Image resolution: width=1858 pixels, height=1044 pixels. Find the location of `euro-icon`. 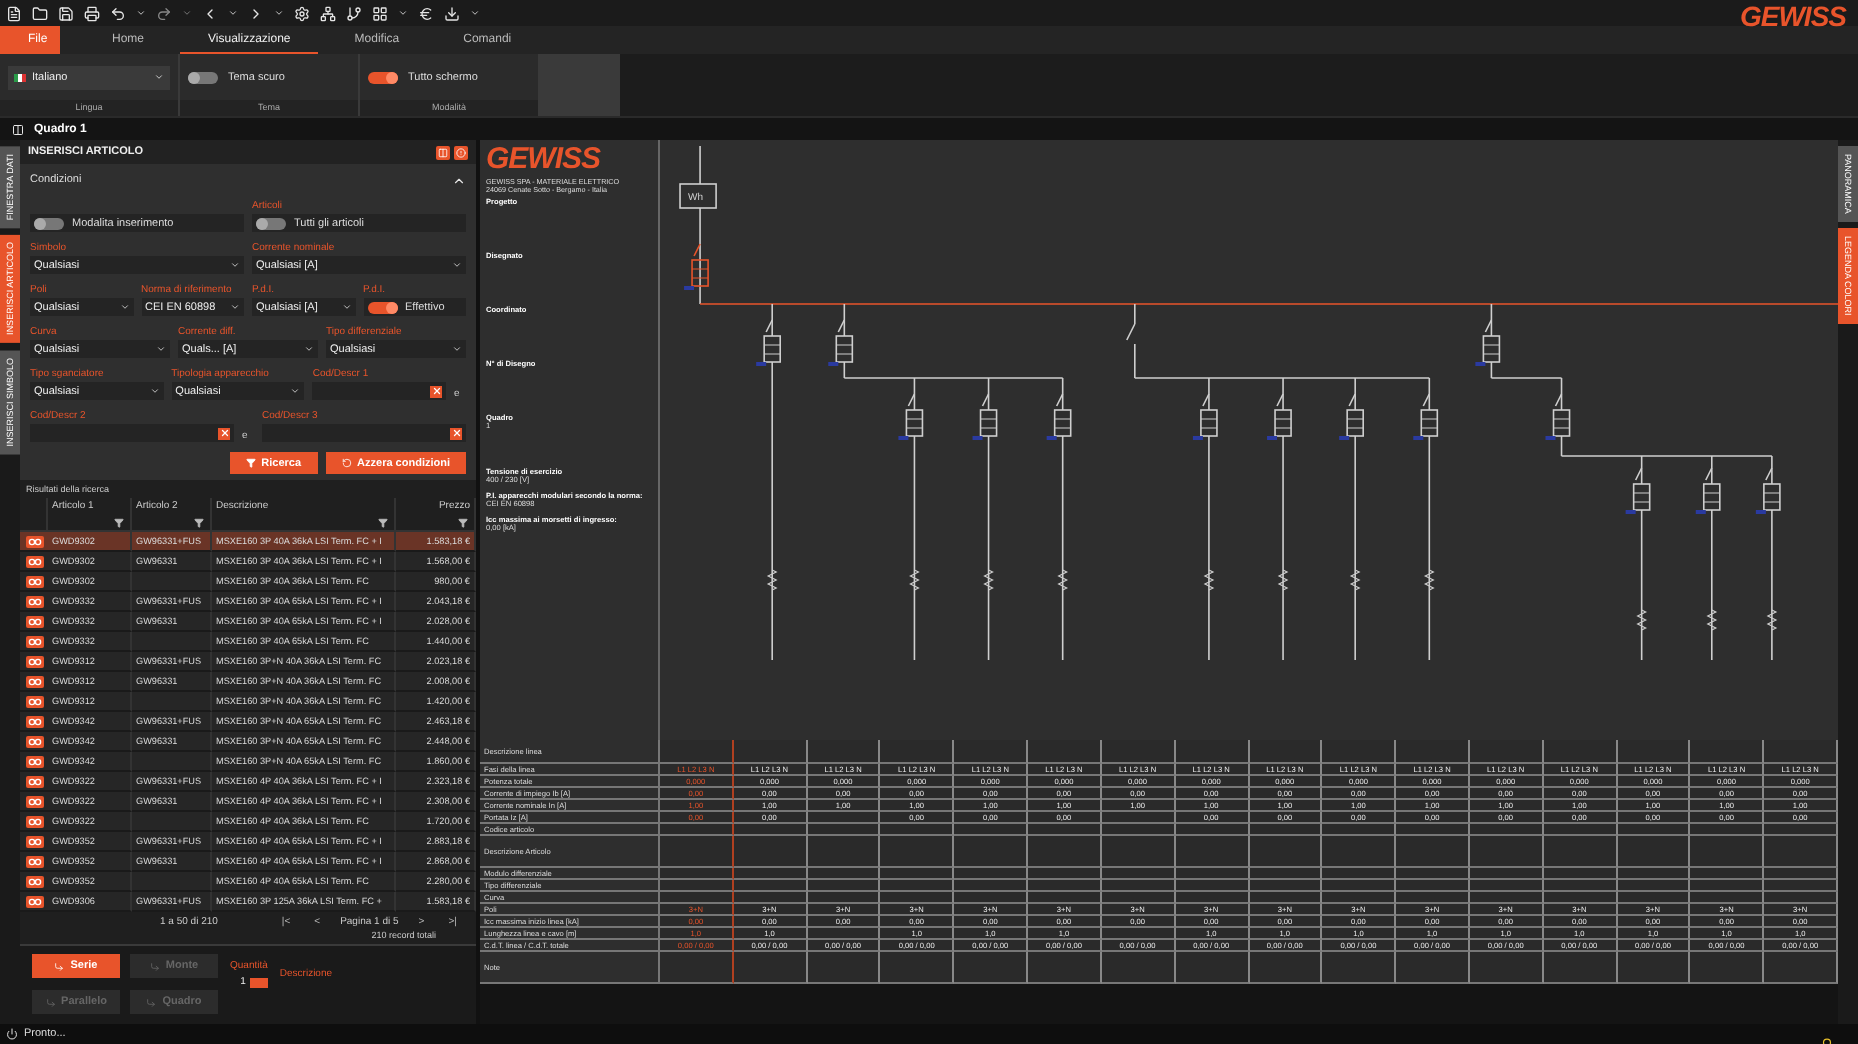

euro-icon is located at coordinates (426, 13).